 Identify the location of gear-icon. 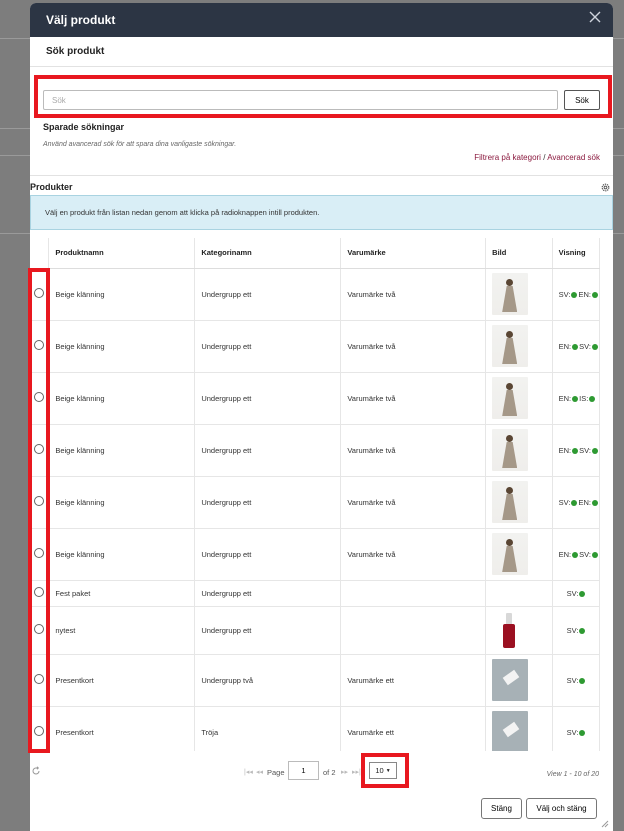
(605, 186).